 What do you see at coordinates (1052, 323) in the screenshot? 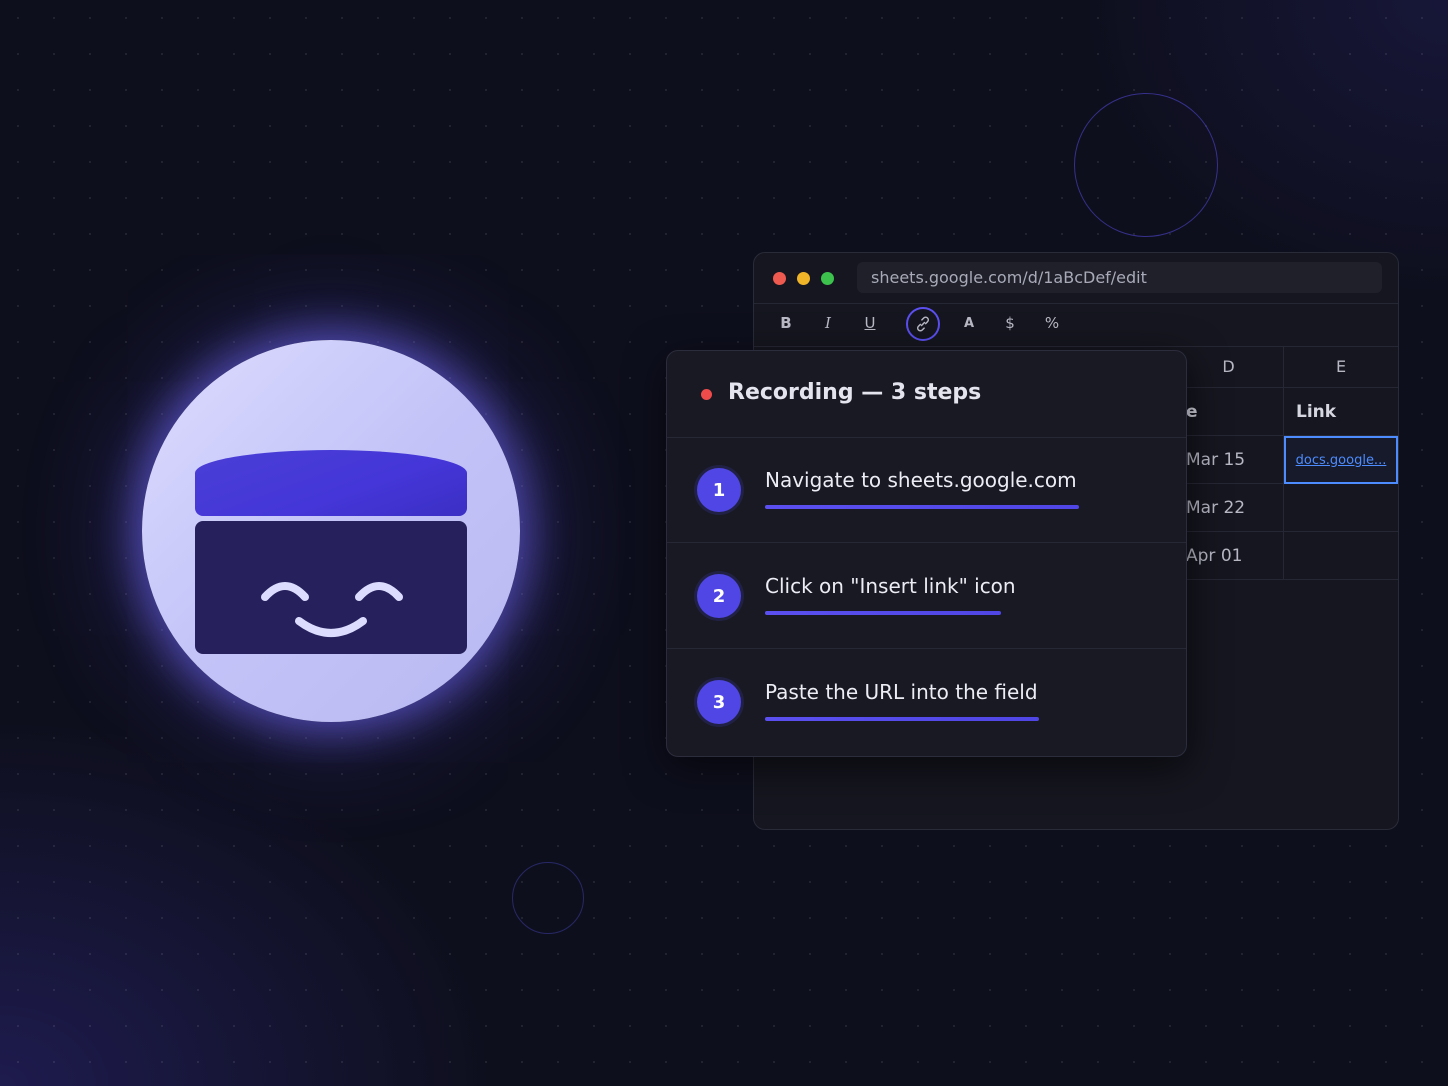
I see `percent-format-button: %` at bounding box center [1052, 323].